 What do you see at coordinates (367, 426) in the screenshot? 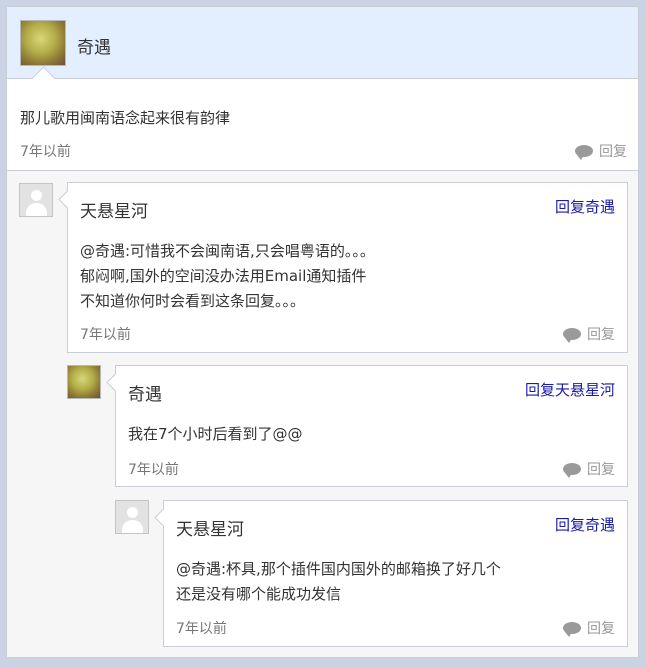
I see `reply-2-card: 奇遇 回复天悬星河 我在7个小时后看到了@@ 7年以前 回复` at bounding box center [367, 426].